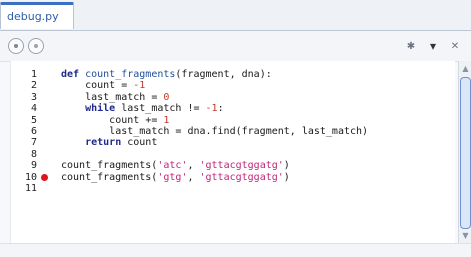 This screenshot has height=257, width=471. Describe the element at coordinates (235, 15) in the screenshot. I see `tab-bar: debug.py` at that location.